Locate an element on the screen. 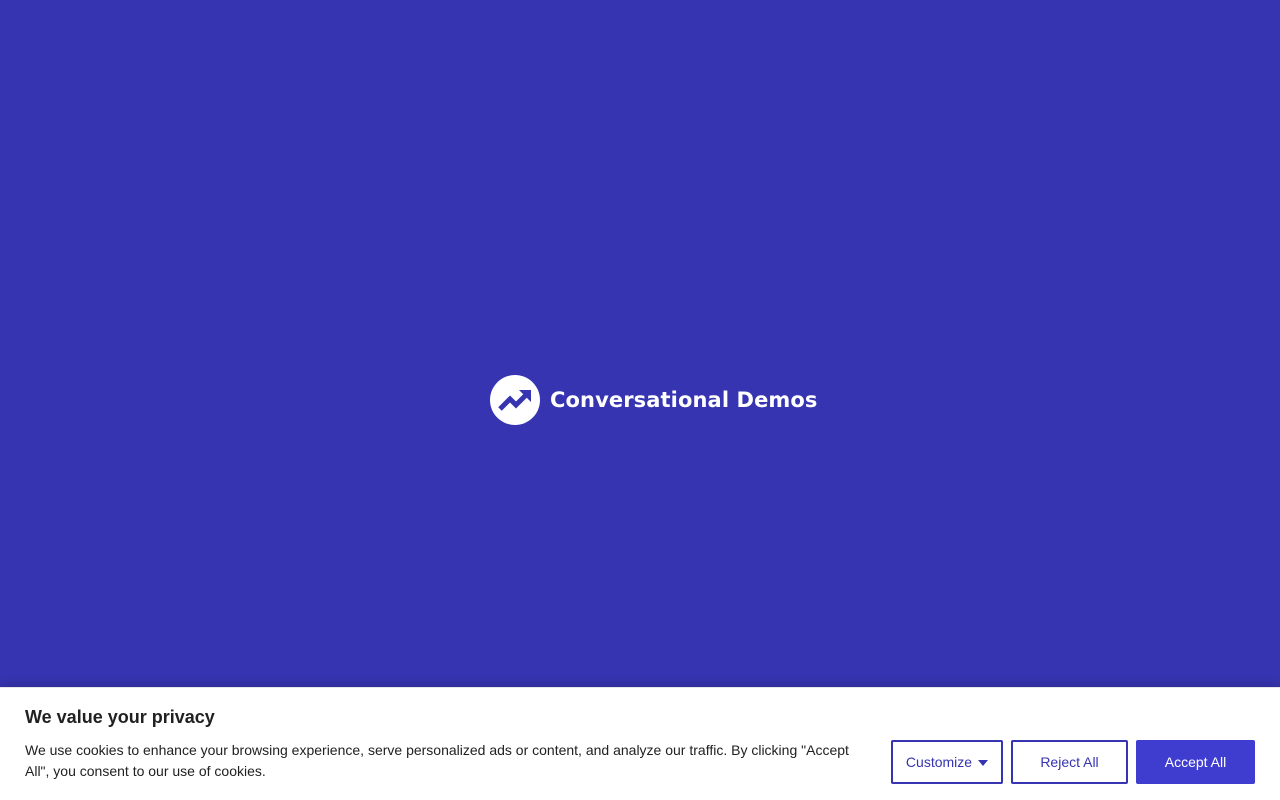  reject-all-button-label: Reject All is located at coordinates (1069, 762).